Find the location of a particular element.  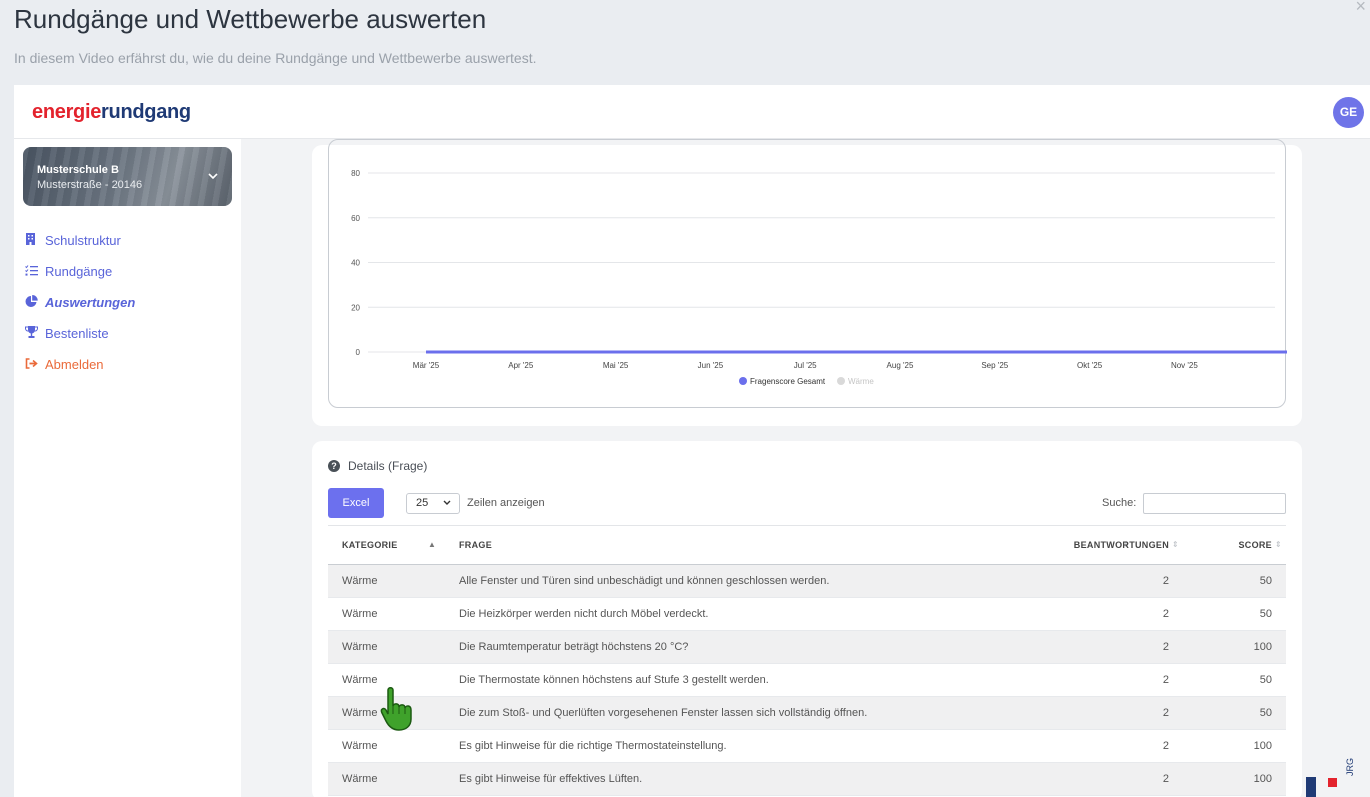

sidebar-item-schulstruktur: Schulstruktur is located at coordinates (80, 240).